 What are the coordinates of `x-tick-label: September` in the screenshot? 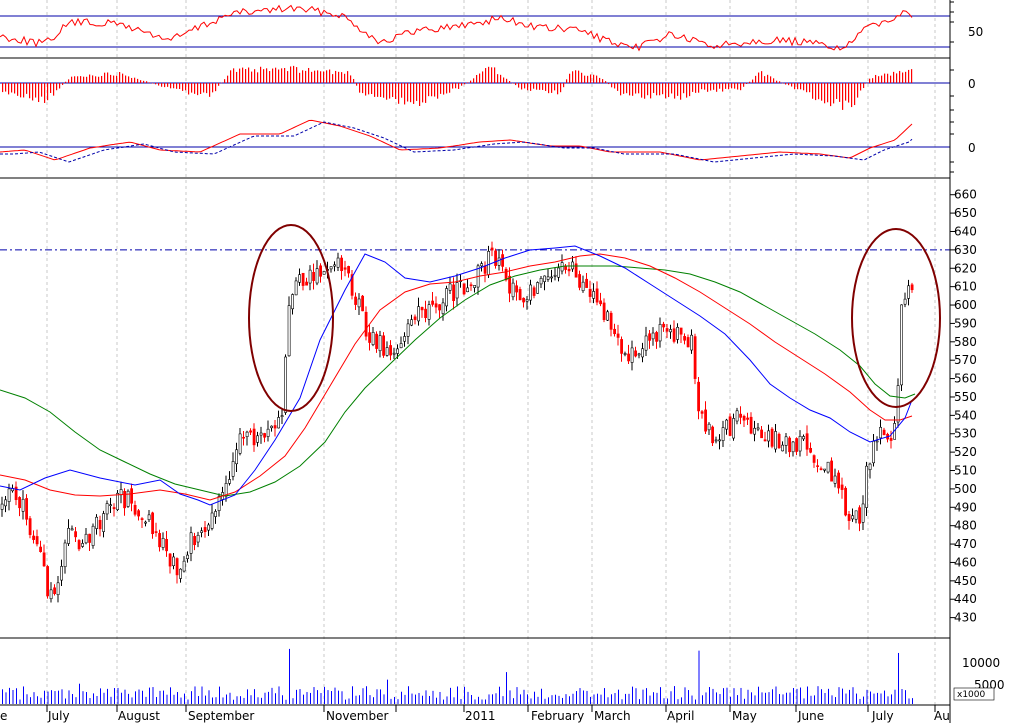 It's located at (221, 716).